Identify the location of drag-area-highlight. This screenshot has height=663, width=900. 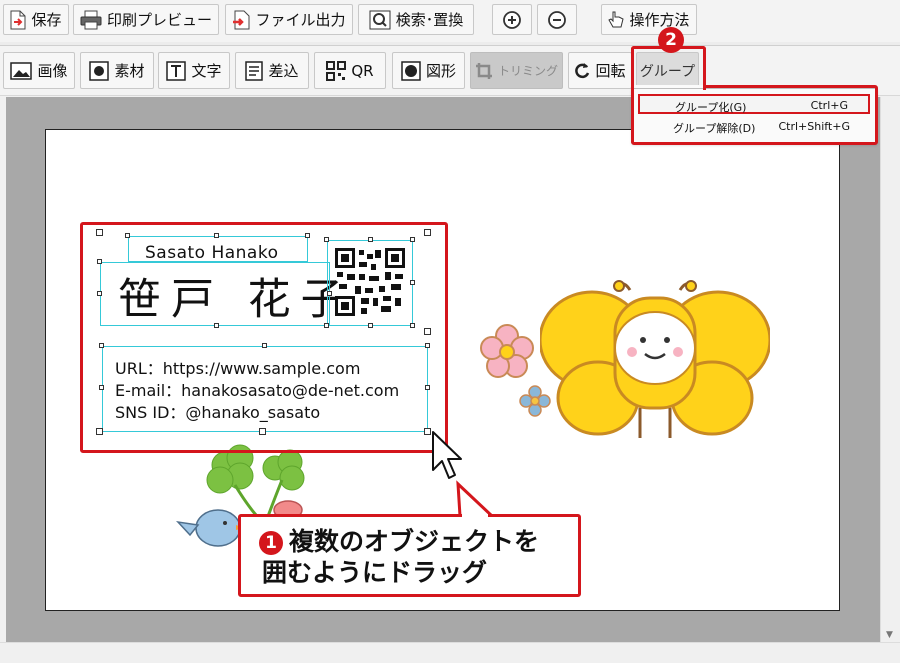
(264, 337).